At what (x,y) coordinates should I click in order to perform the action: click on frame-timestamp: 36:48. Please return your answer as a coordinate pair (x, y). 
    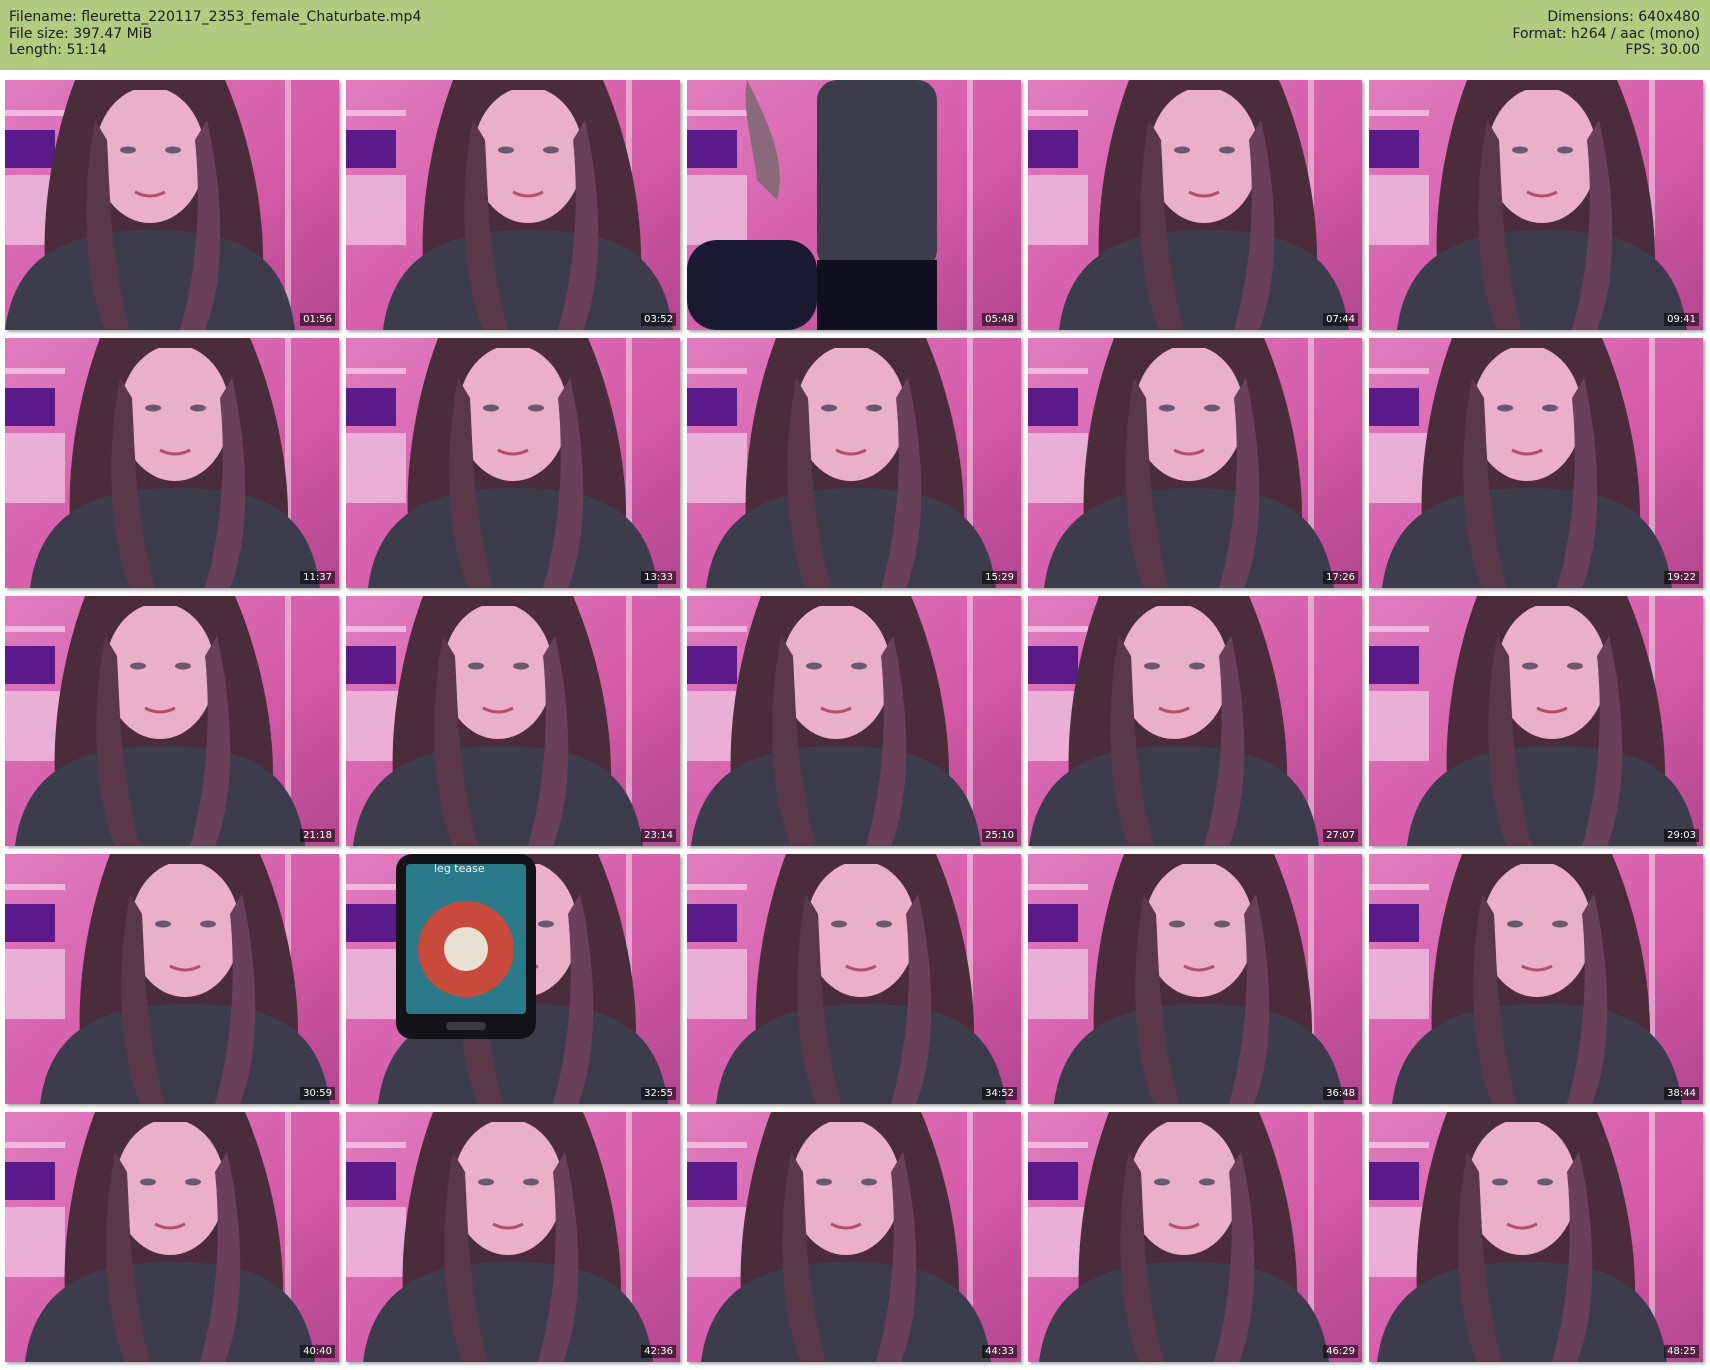
    Looking at the image, I should click on (1340, 1093).